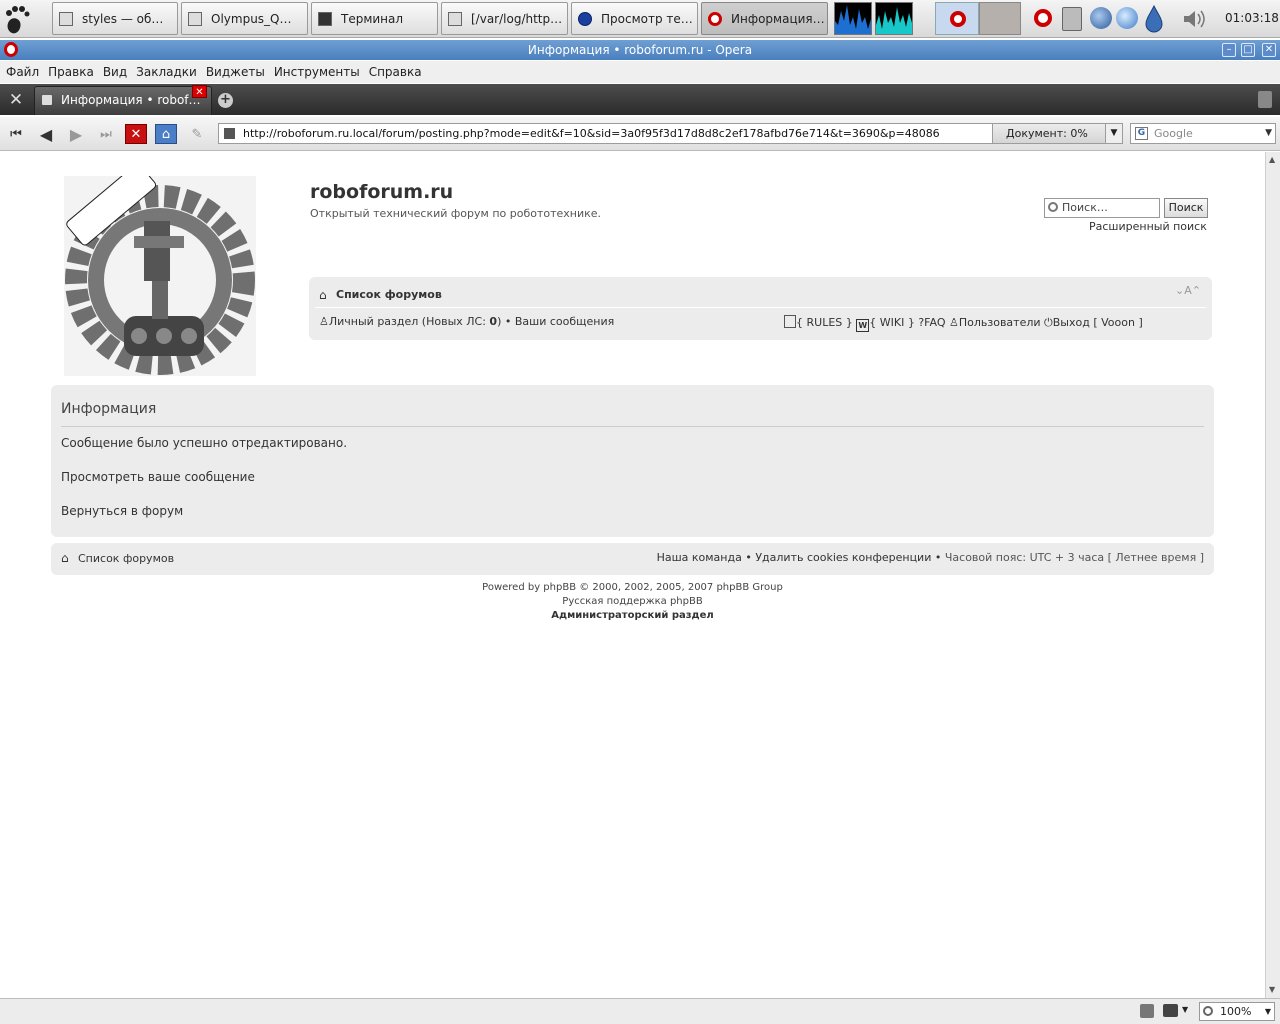 This screenshot has height=1024, width=1280. I want to click on menu-view: Вид, so click(115, 72).